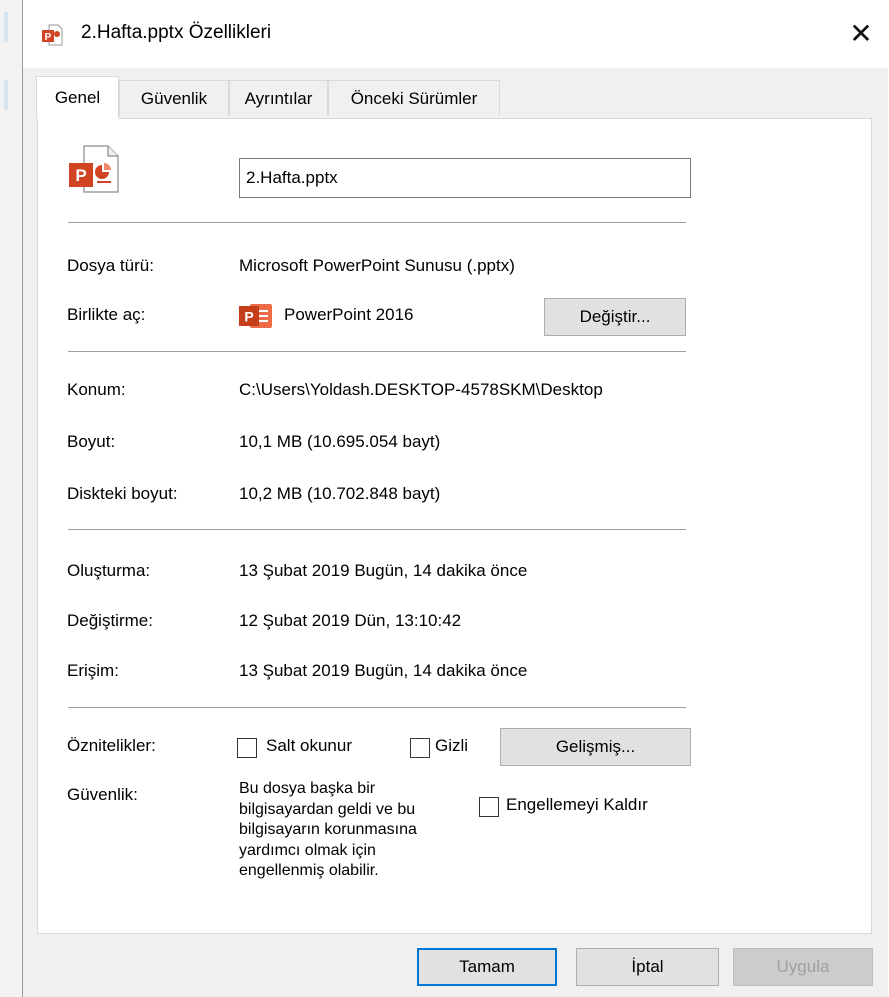 The height and width of the screenshot is (997, 889). I want to click on accessed-value: 13 Şubat 2019 Bugün, 14 dakika önce, so click(383, 670).